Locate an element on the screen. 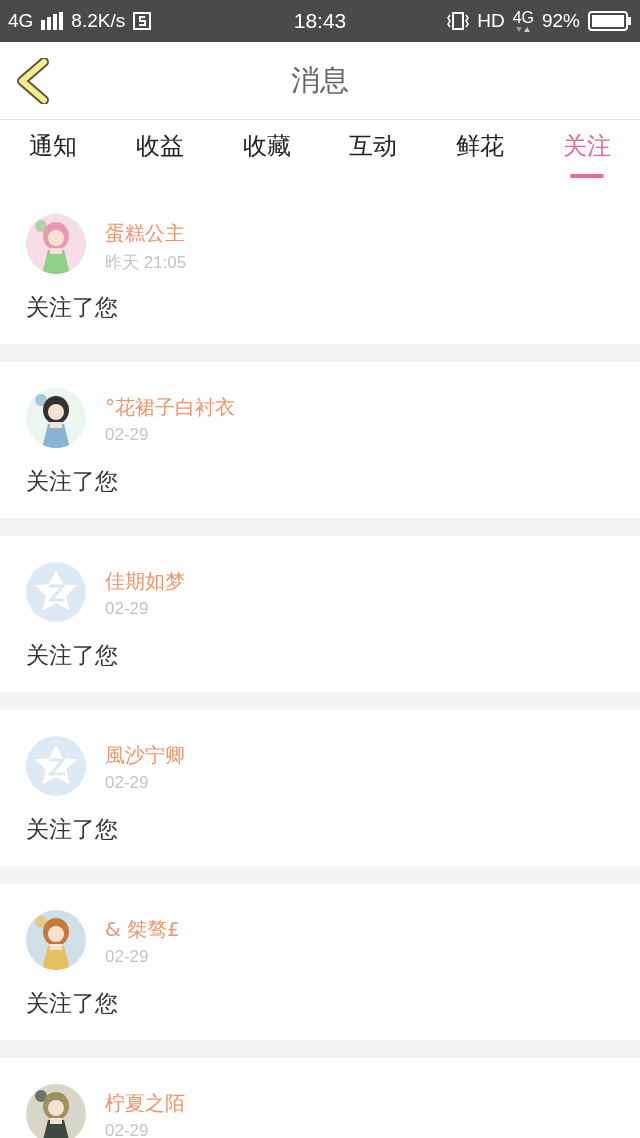 The image size is (640, 1138). speed-label: 8.2K/s is located at coordinates (98, 21).